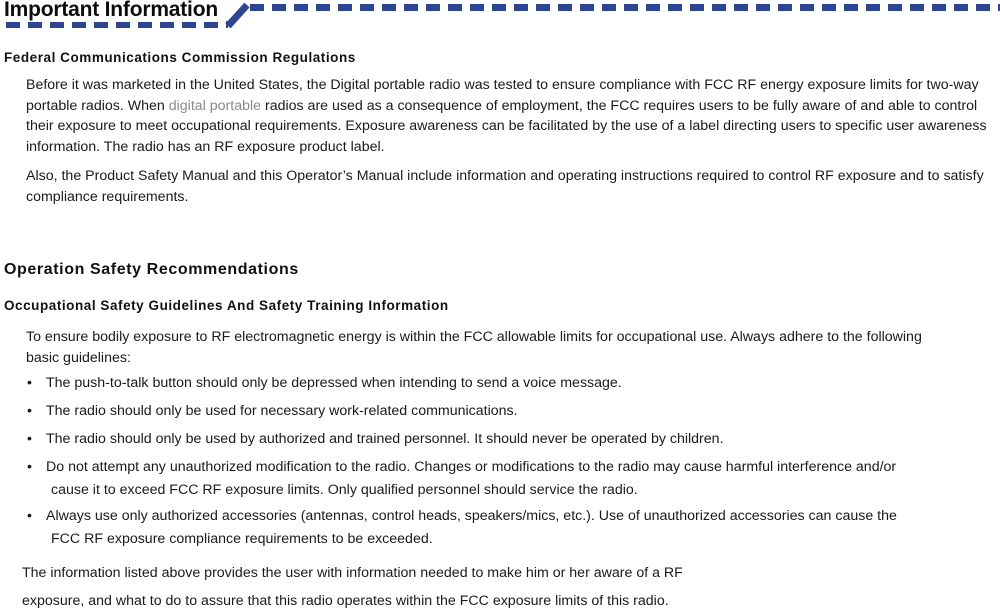  Describe the element at coordinates (117, 24) in the screenshot. I see `dashed-rule-lower` at that location.